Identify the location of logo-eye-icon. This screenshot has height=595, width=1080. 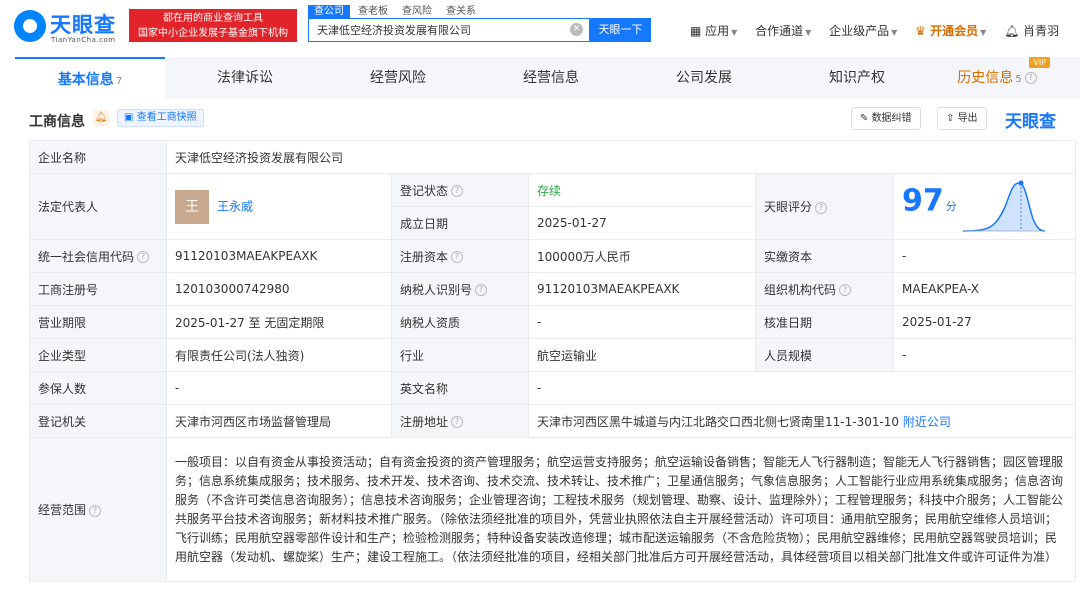
(30, 26).